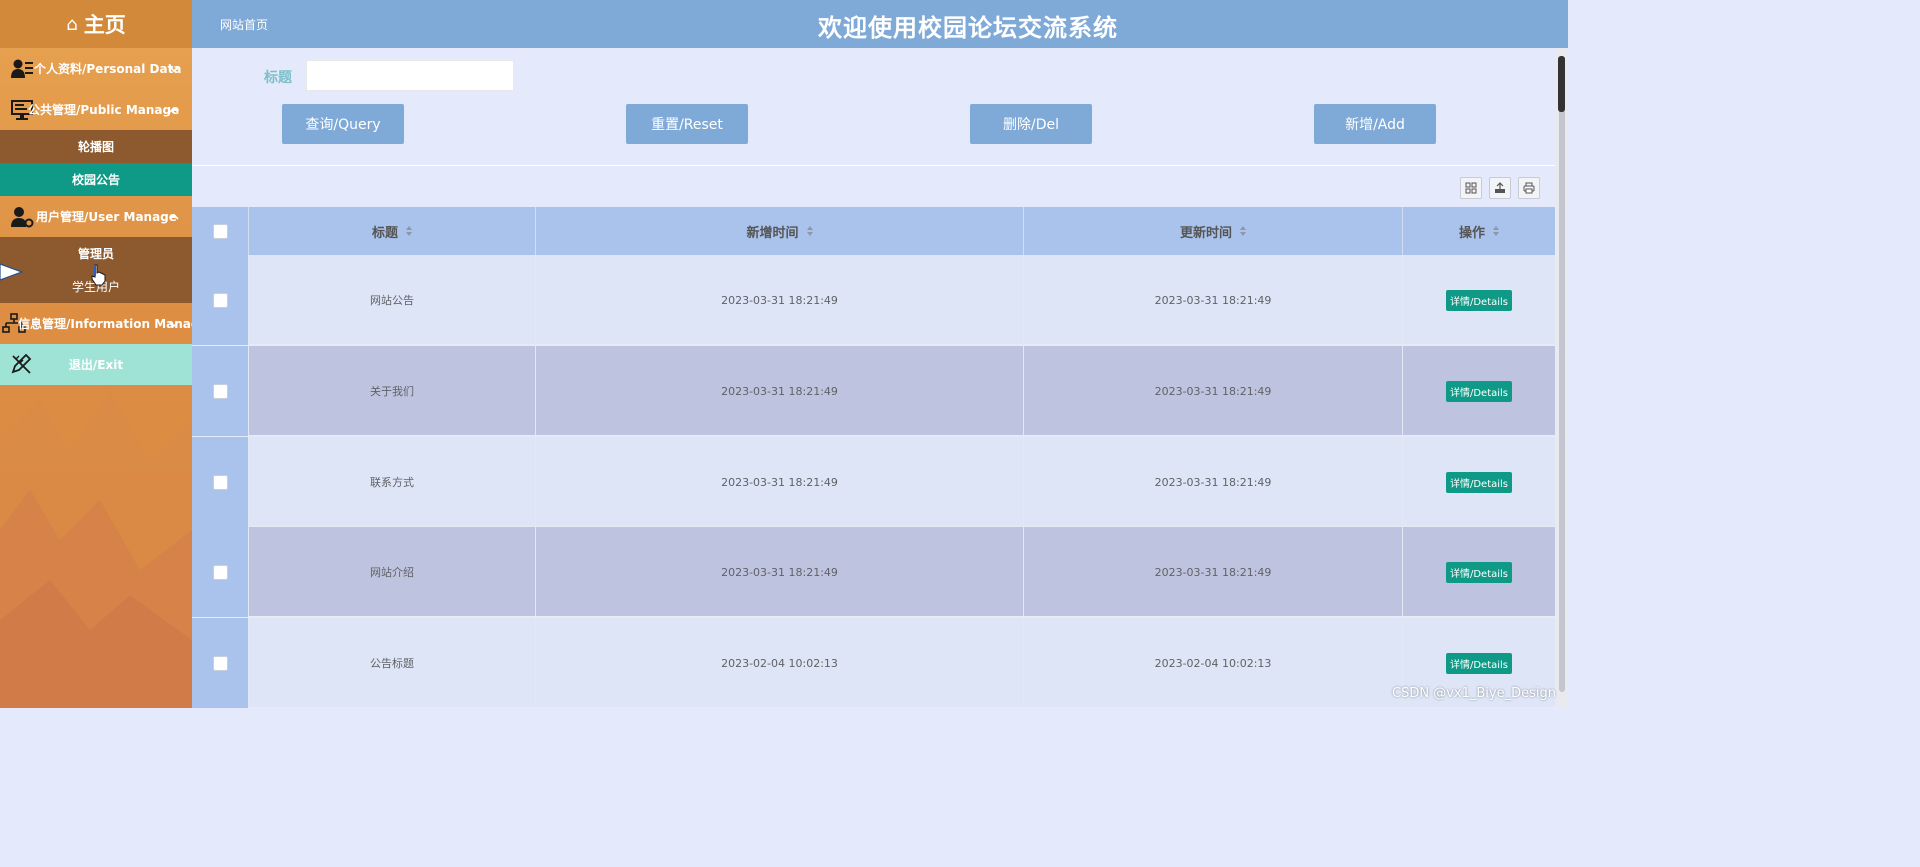 Image resolution: width=1920 pixels, height=867 pixels. What do you see at coordinates (384, 233) in the screenshot?
I see `header-title-label: 标题` at bounding box center [384, 233].